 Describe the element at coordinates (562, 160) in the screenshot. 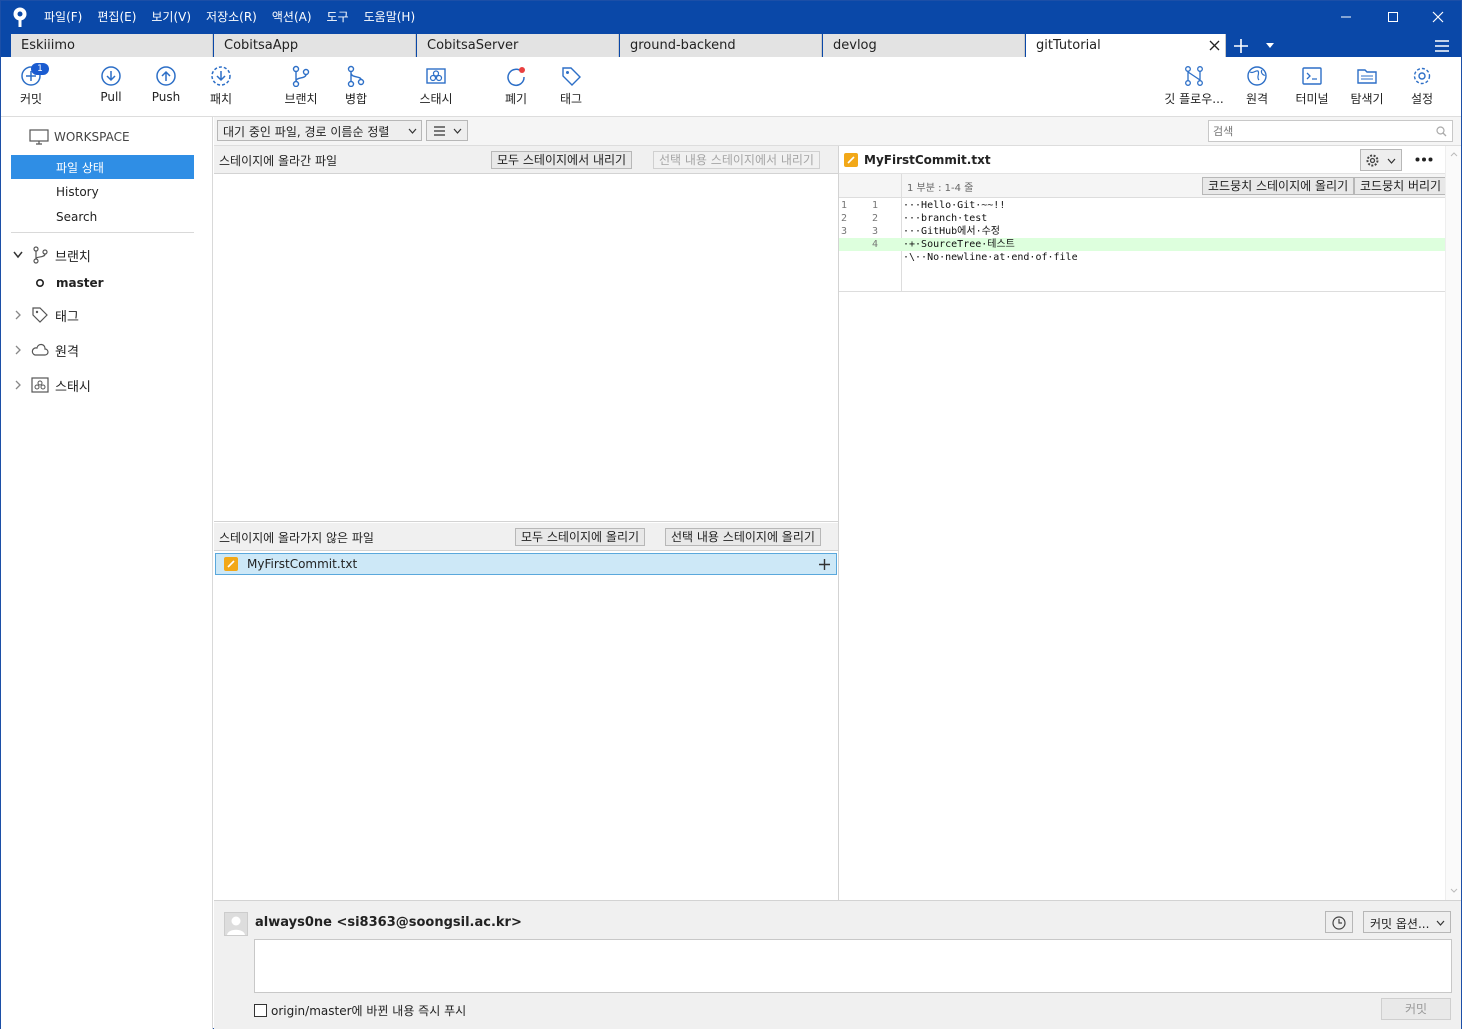

I see `unstage-all-button: 모두 스테이지에서 내리기` at that location.